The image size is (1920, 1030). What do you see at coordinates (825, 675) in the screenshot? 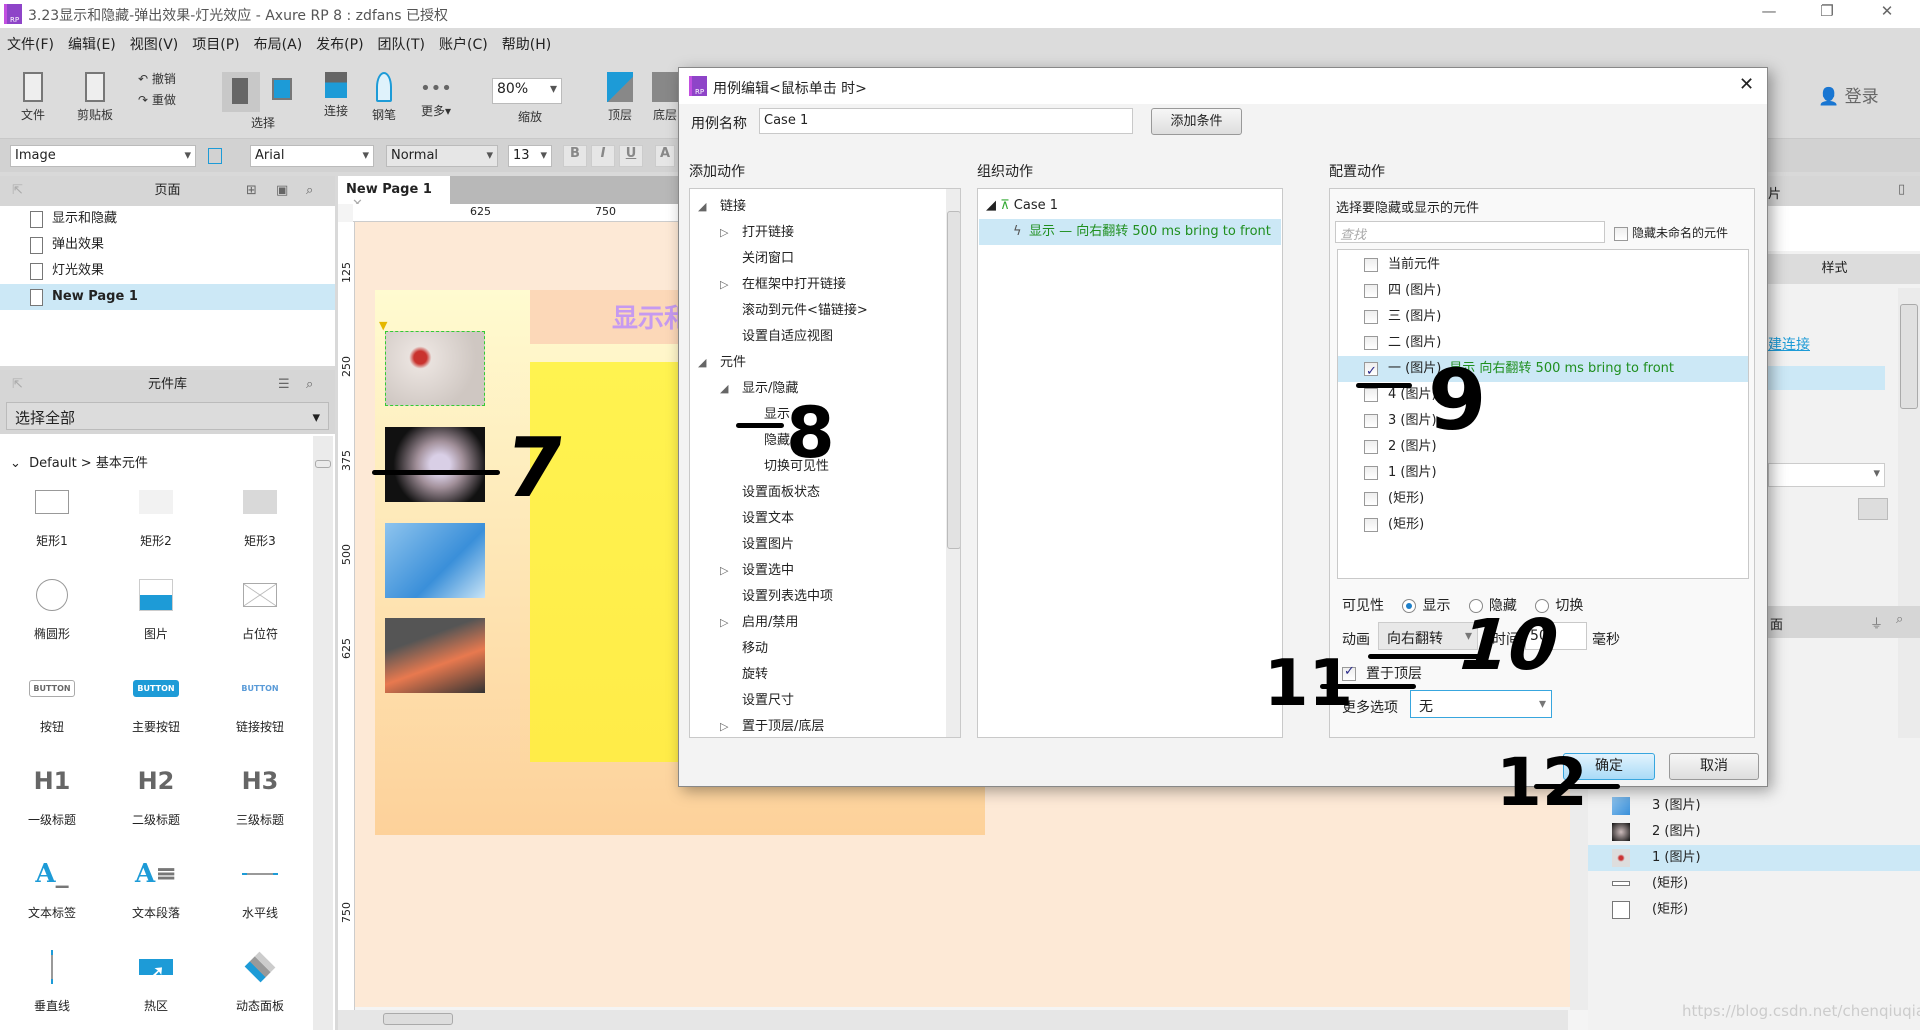
I see `action-item: 旋转` at bounding box center [825, 675].